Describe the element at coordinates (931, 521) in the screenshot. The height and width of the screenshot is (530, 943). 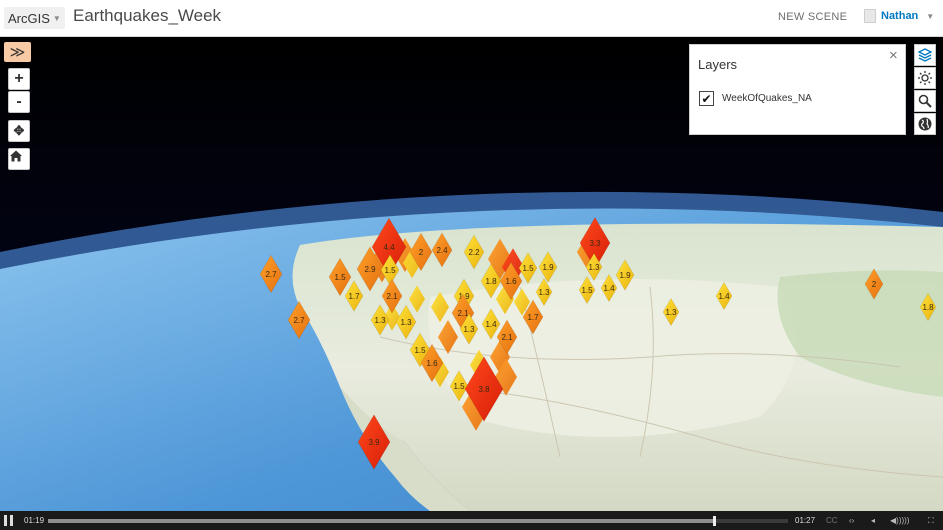
I see `fullscreen-icon: ⛶` at that location.